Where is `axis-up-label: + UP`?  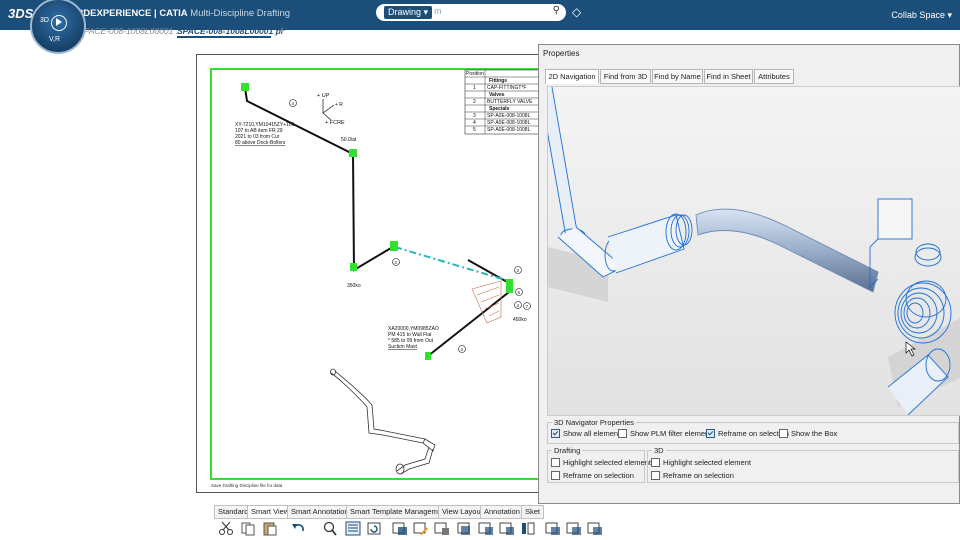
axis-up-label: + UP is located at coordinates (323, 96).